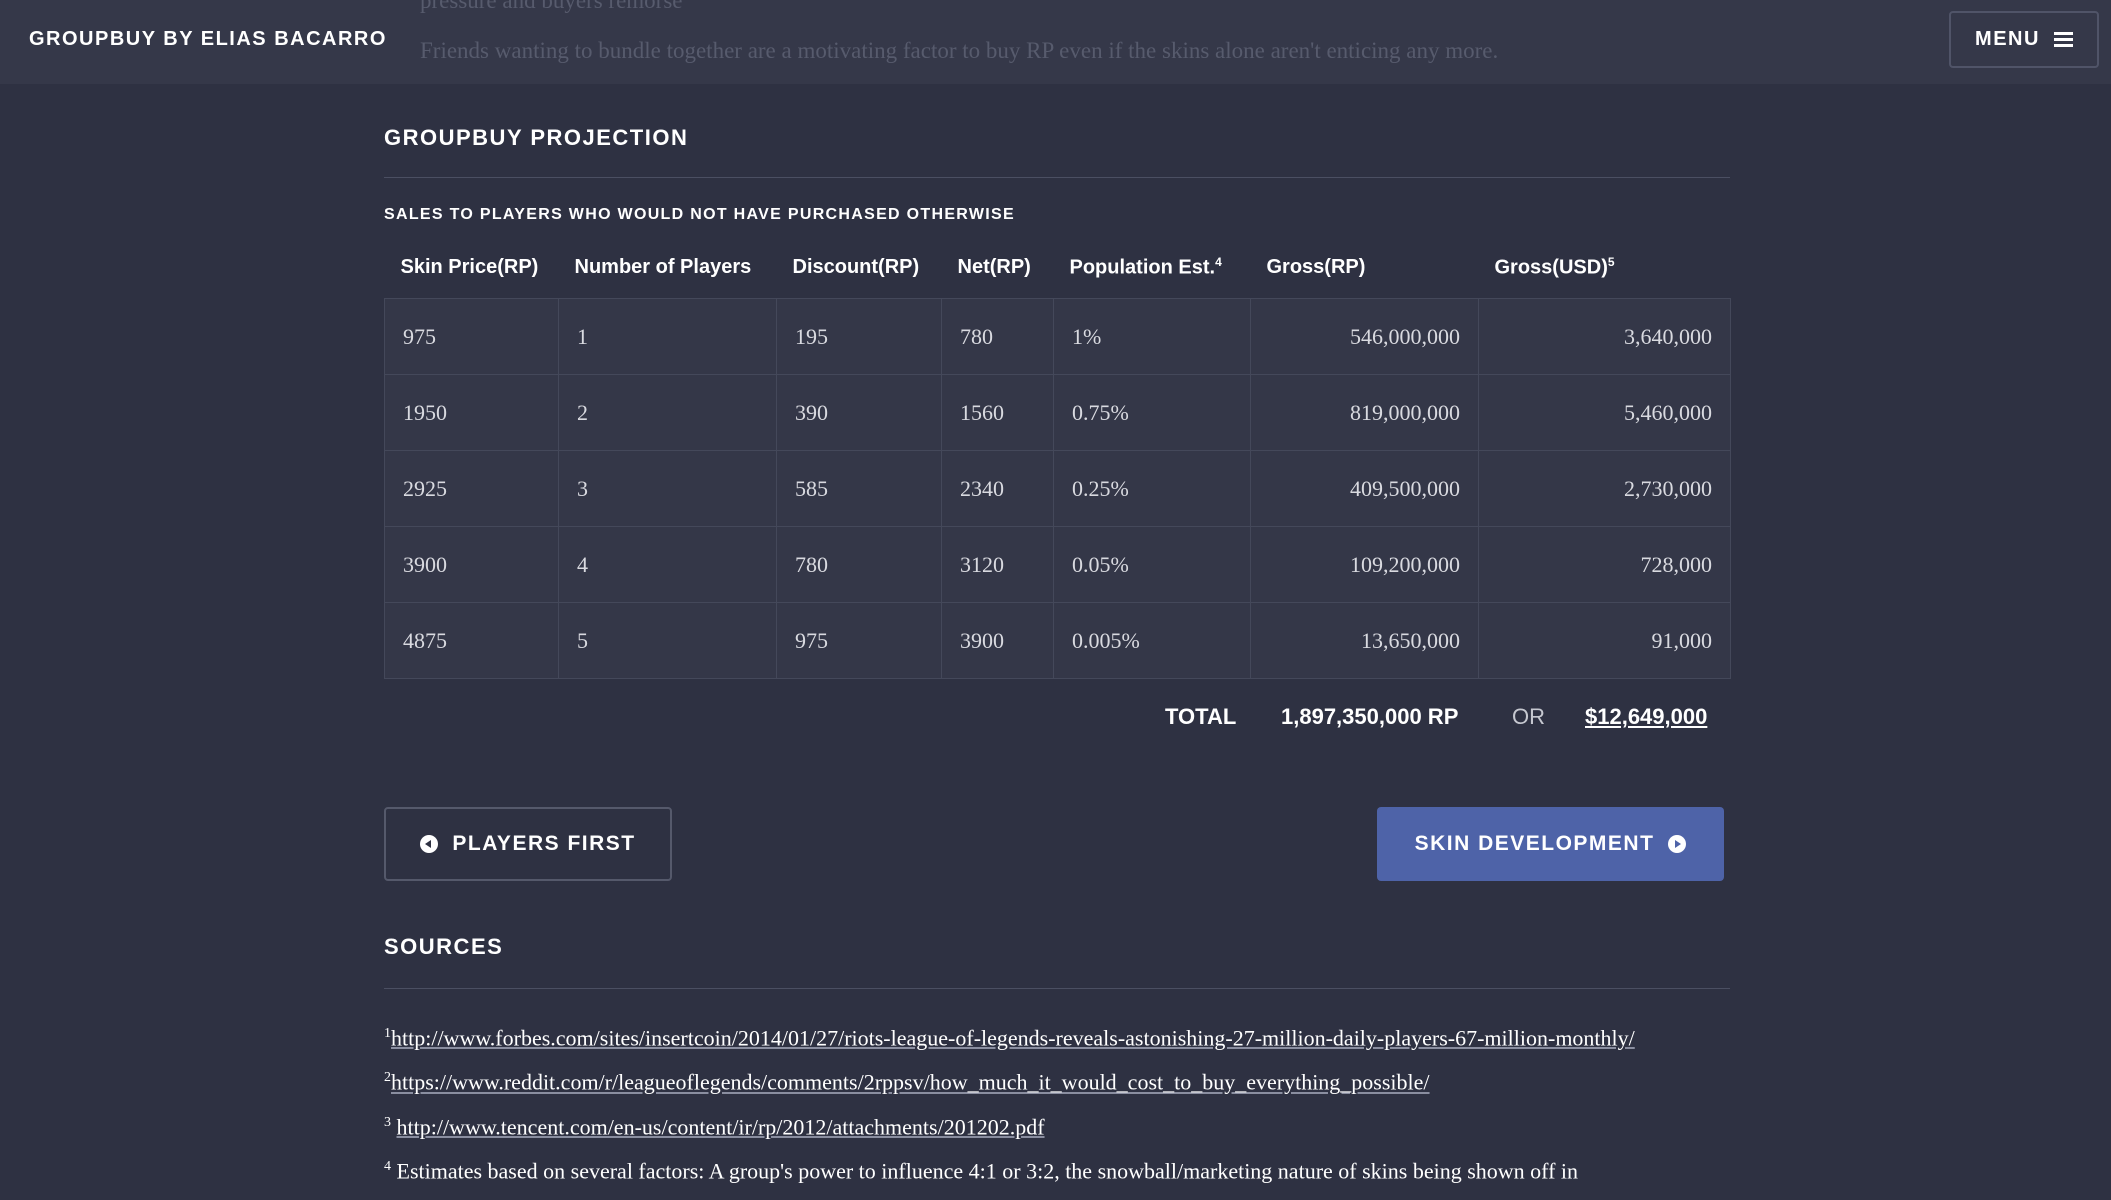 This screenshot has height=1200, width=2111. What do you see at coordinates (1152, 640) in the screenshot?
I see `table-cell: 0.005%` at bounding box center [1152, 640].